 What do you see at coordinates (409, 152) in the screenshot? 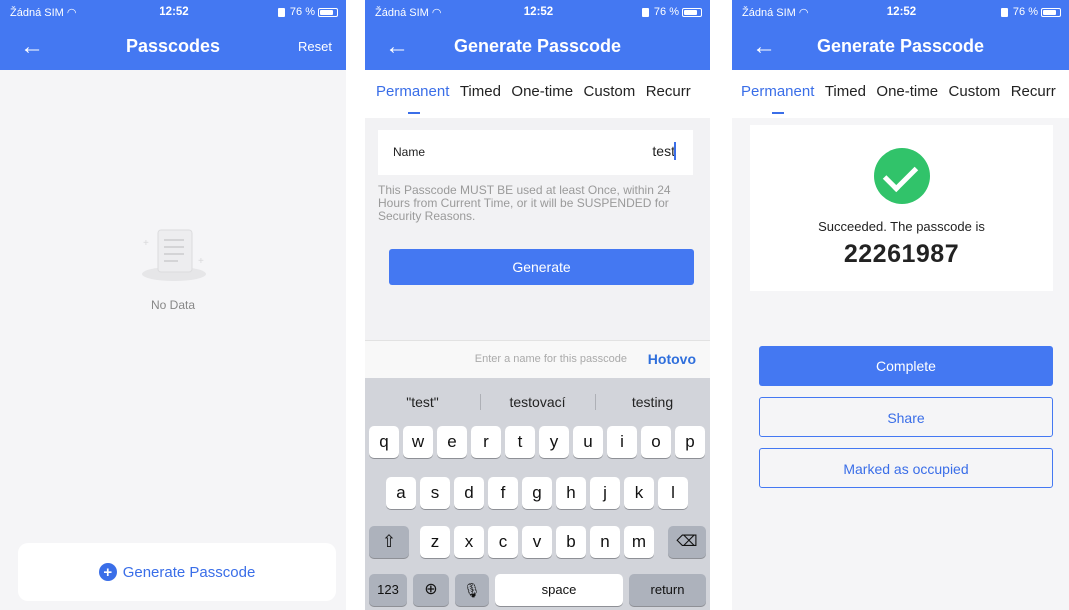
I see `name-label: Name` at bounding box center [409, 152].